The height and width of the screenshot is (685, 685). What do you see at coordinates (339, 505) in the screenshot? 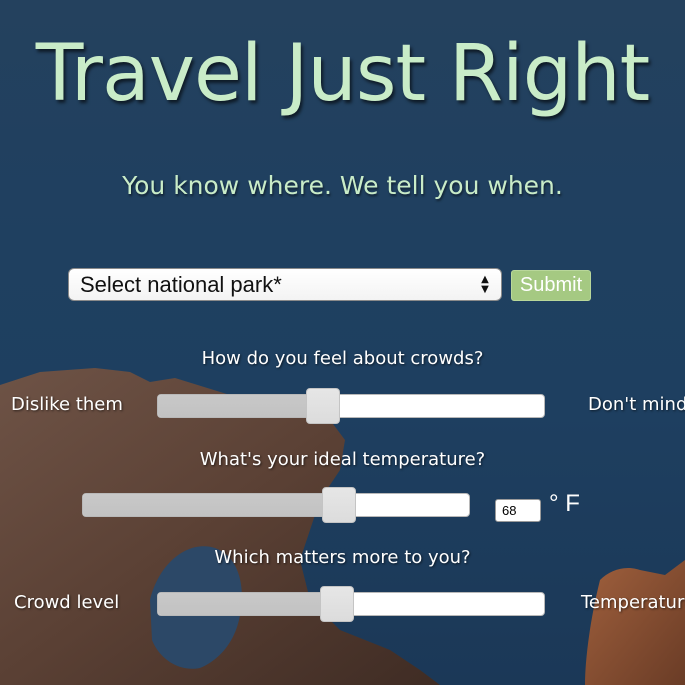
I see `temperature-slider-thumb` at bounding box center [339, 505].